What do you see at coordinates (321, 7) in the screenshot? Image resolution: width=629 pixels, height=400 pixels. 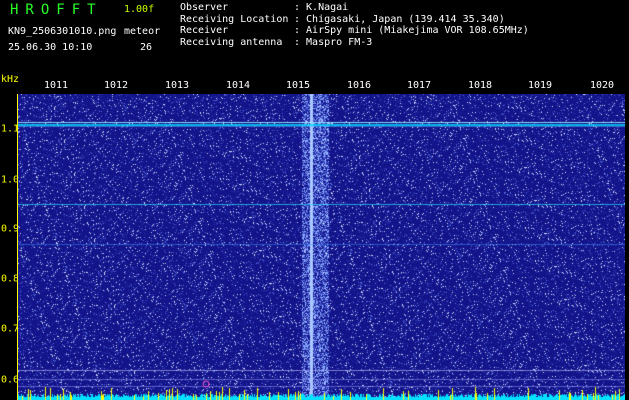 I see `info-value: : K.Nagai` at bounding box center [321, 7].